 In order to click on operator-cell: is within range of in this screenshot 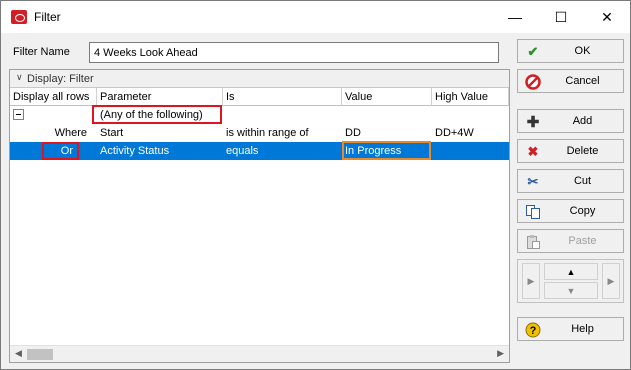, I will do `click(267, 133)`.